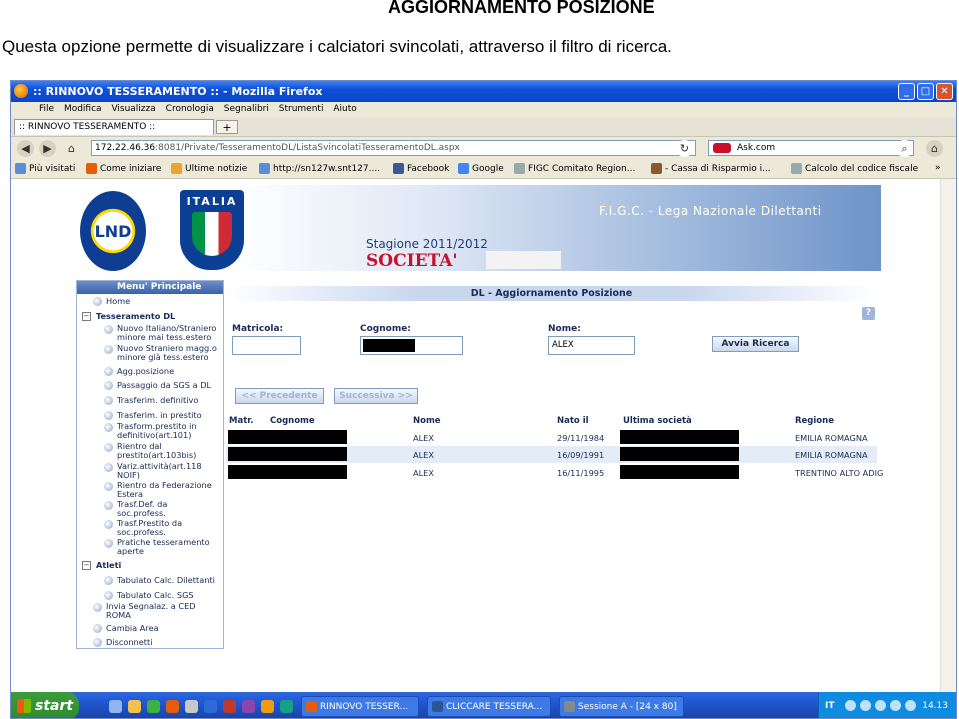 The height and width of the screenshot is (719, 959). What do you see at coordinates (411, 345) in the screenshot?
I see `cognome-input` at bounding box center [411, 345].